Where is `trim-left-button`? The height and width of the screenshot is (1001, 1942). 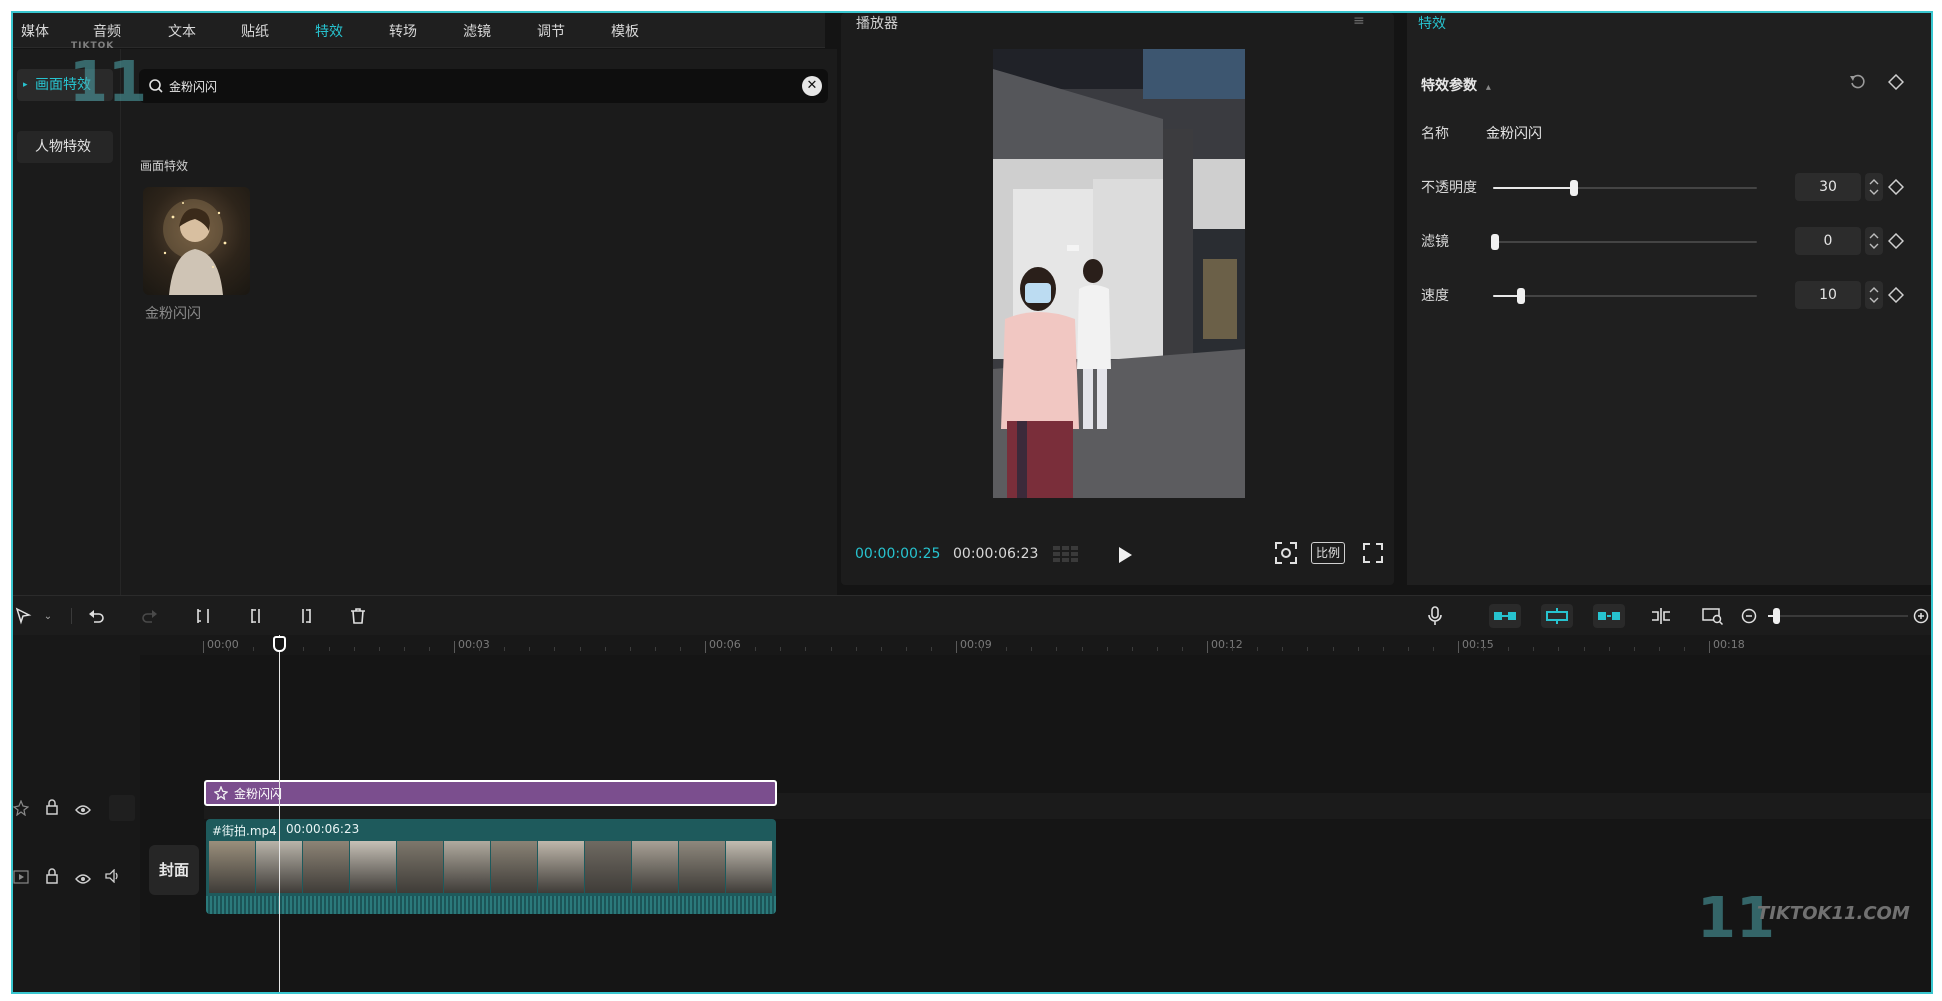 trim-left-button is located at coordinates (255, 616).